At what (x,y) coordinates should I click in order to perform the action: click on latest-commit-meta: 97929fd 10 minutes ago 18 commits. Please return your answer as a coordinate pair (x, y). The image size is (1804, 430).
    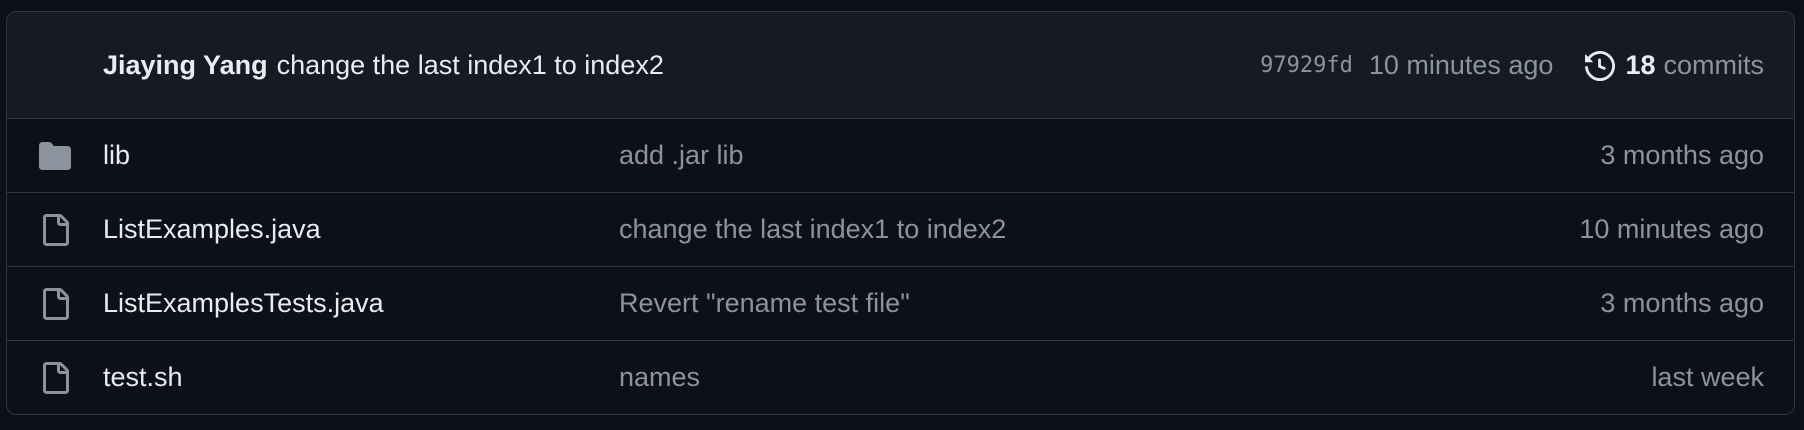
    Looking at the image, I should click on (1512, 65).